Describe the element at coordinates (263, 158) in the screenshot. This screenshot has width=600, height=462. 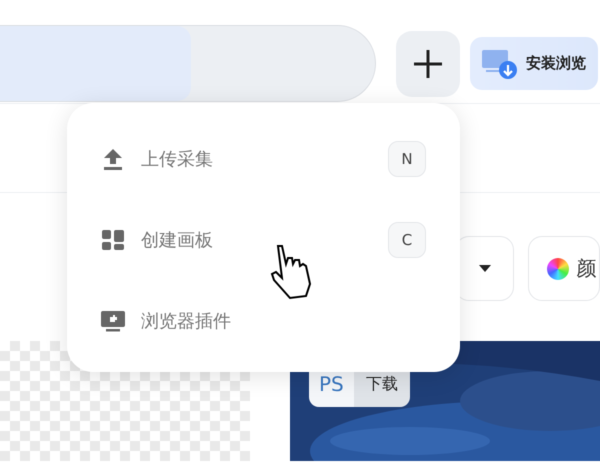
I see `menu-item: 上传采集 N` at that location.